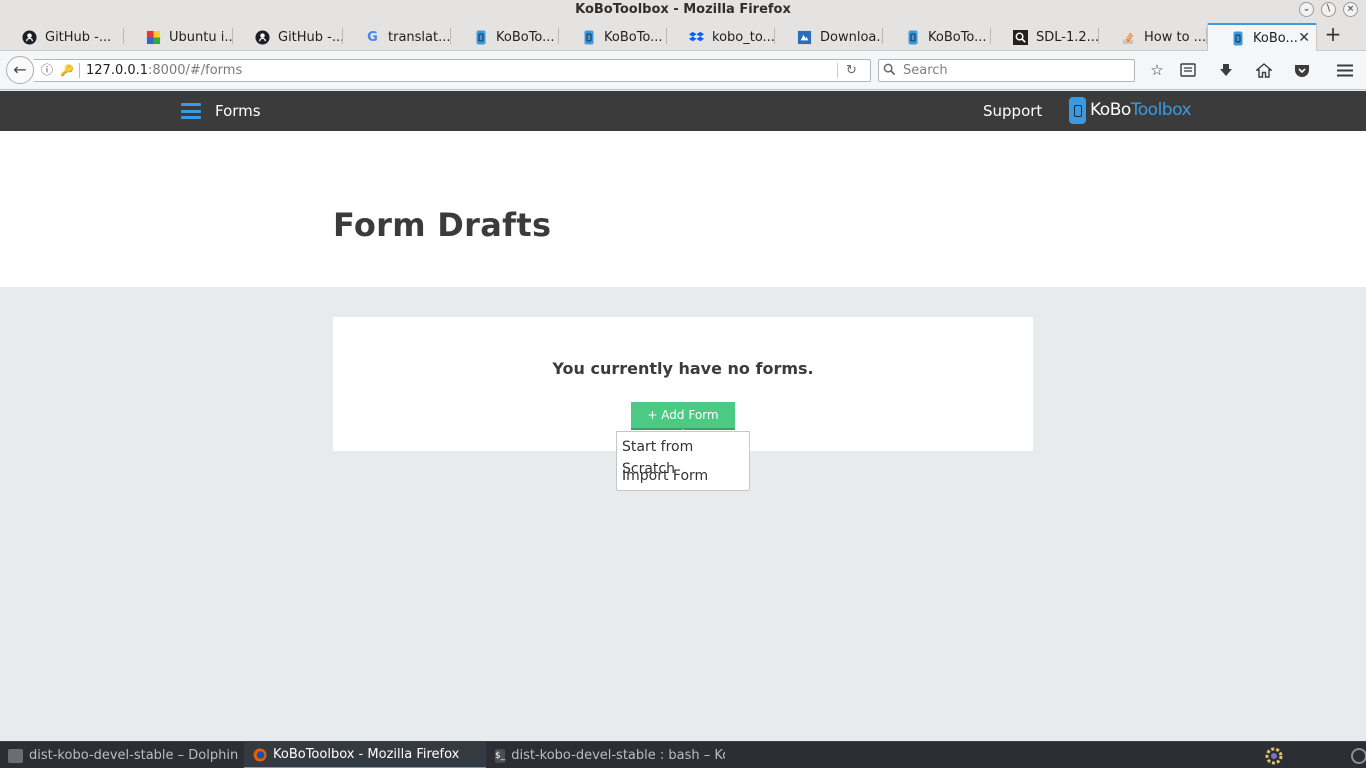 The image size is (1366, 768). Describe the element at coordinates (1345, 71) in the screenshot. I see `menu-icon` at that location.